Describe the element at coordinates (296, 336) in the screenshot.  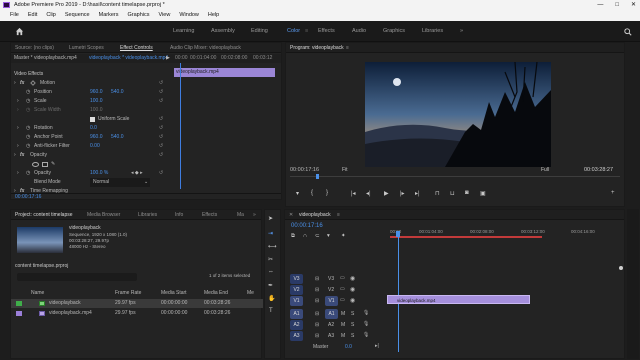
I see `source-patch-a: A3` at that location.